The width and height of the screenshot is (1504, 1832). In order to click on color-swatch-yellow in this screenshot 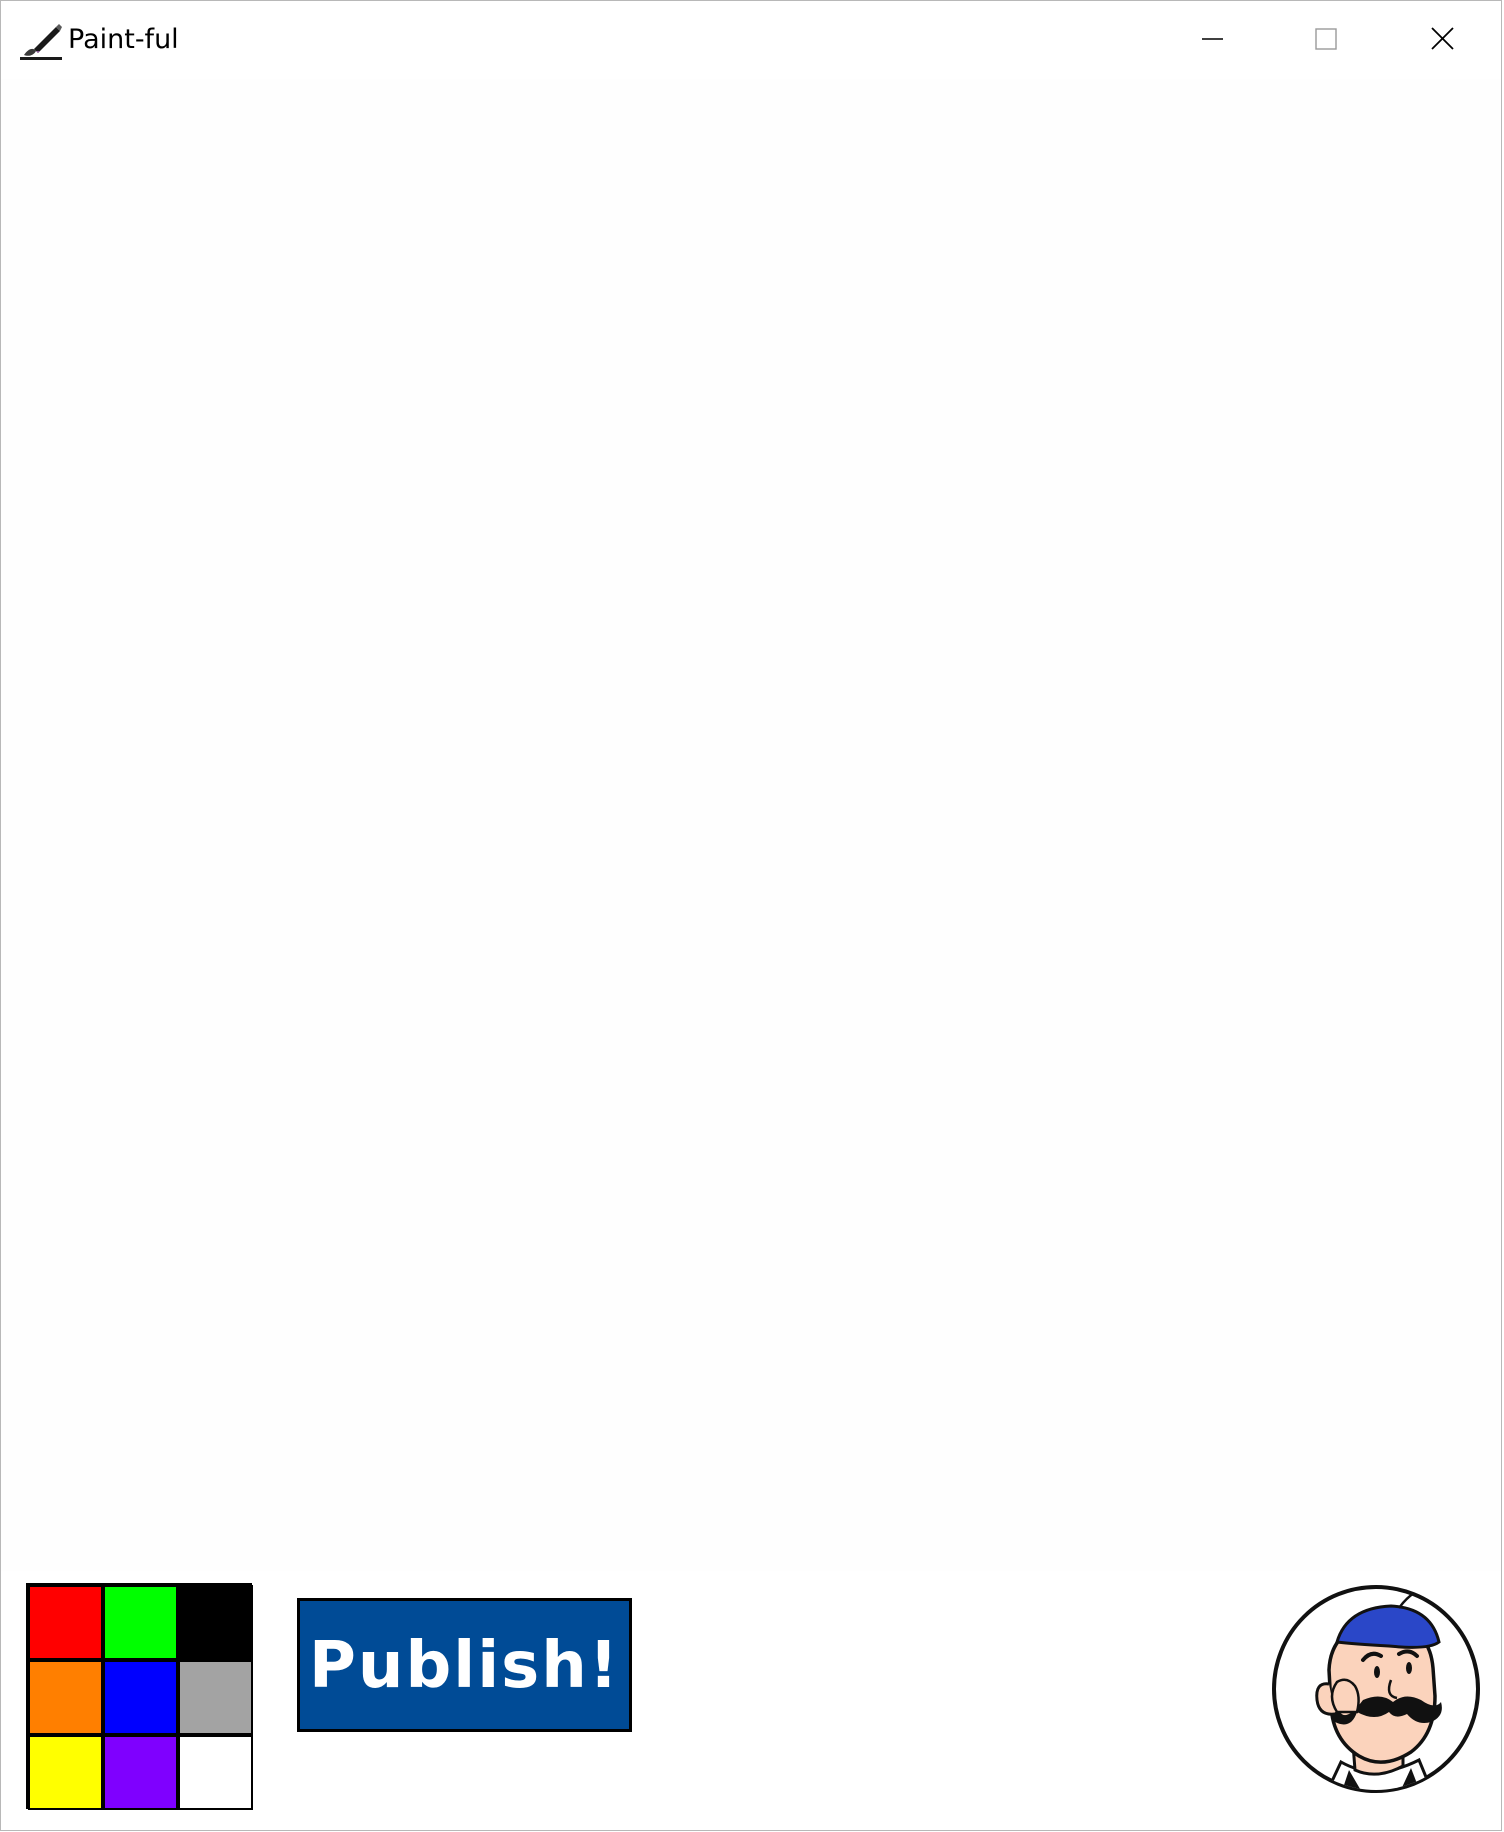, I will do `click(65, 1772)`.